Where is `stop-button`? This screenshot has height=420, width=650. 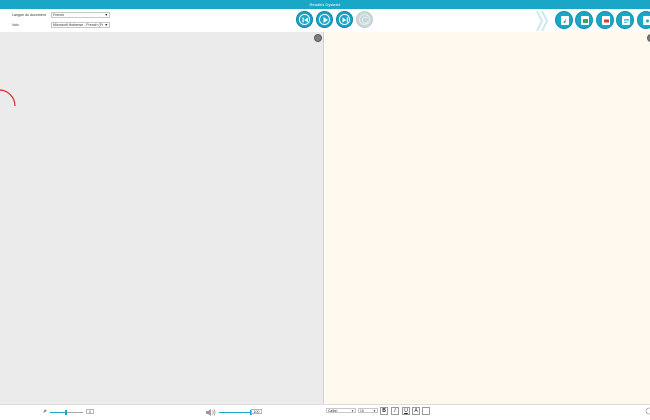 stop-button is located at coordinates (364, 19).